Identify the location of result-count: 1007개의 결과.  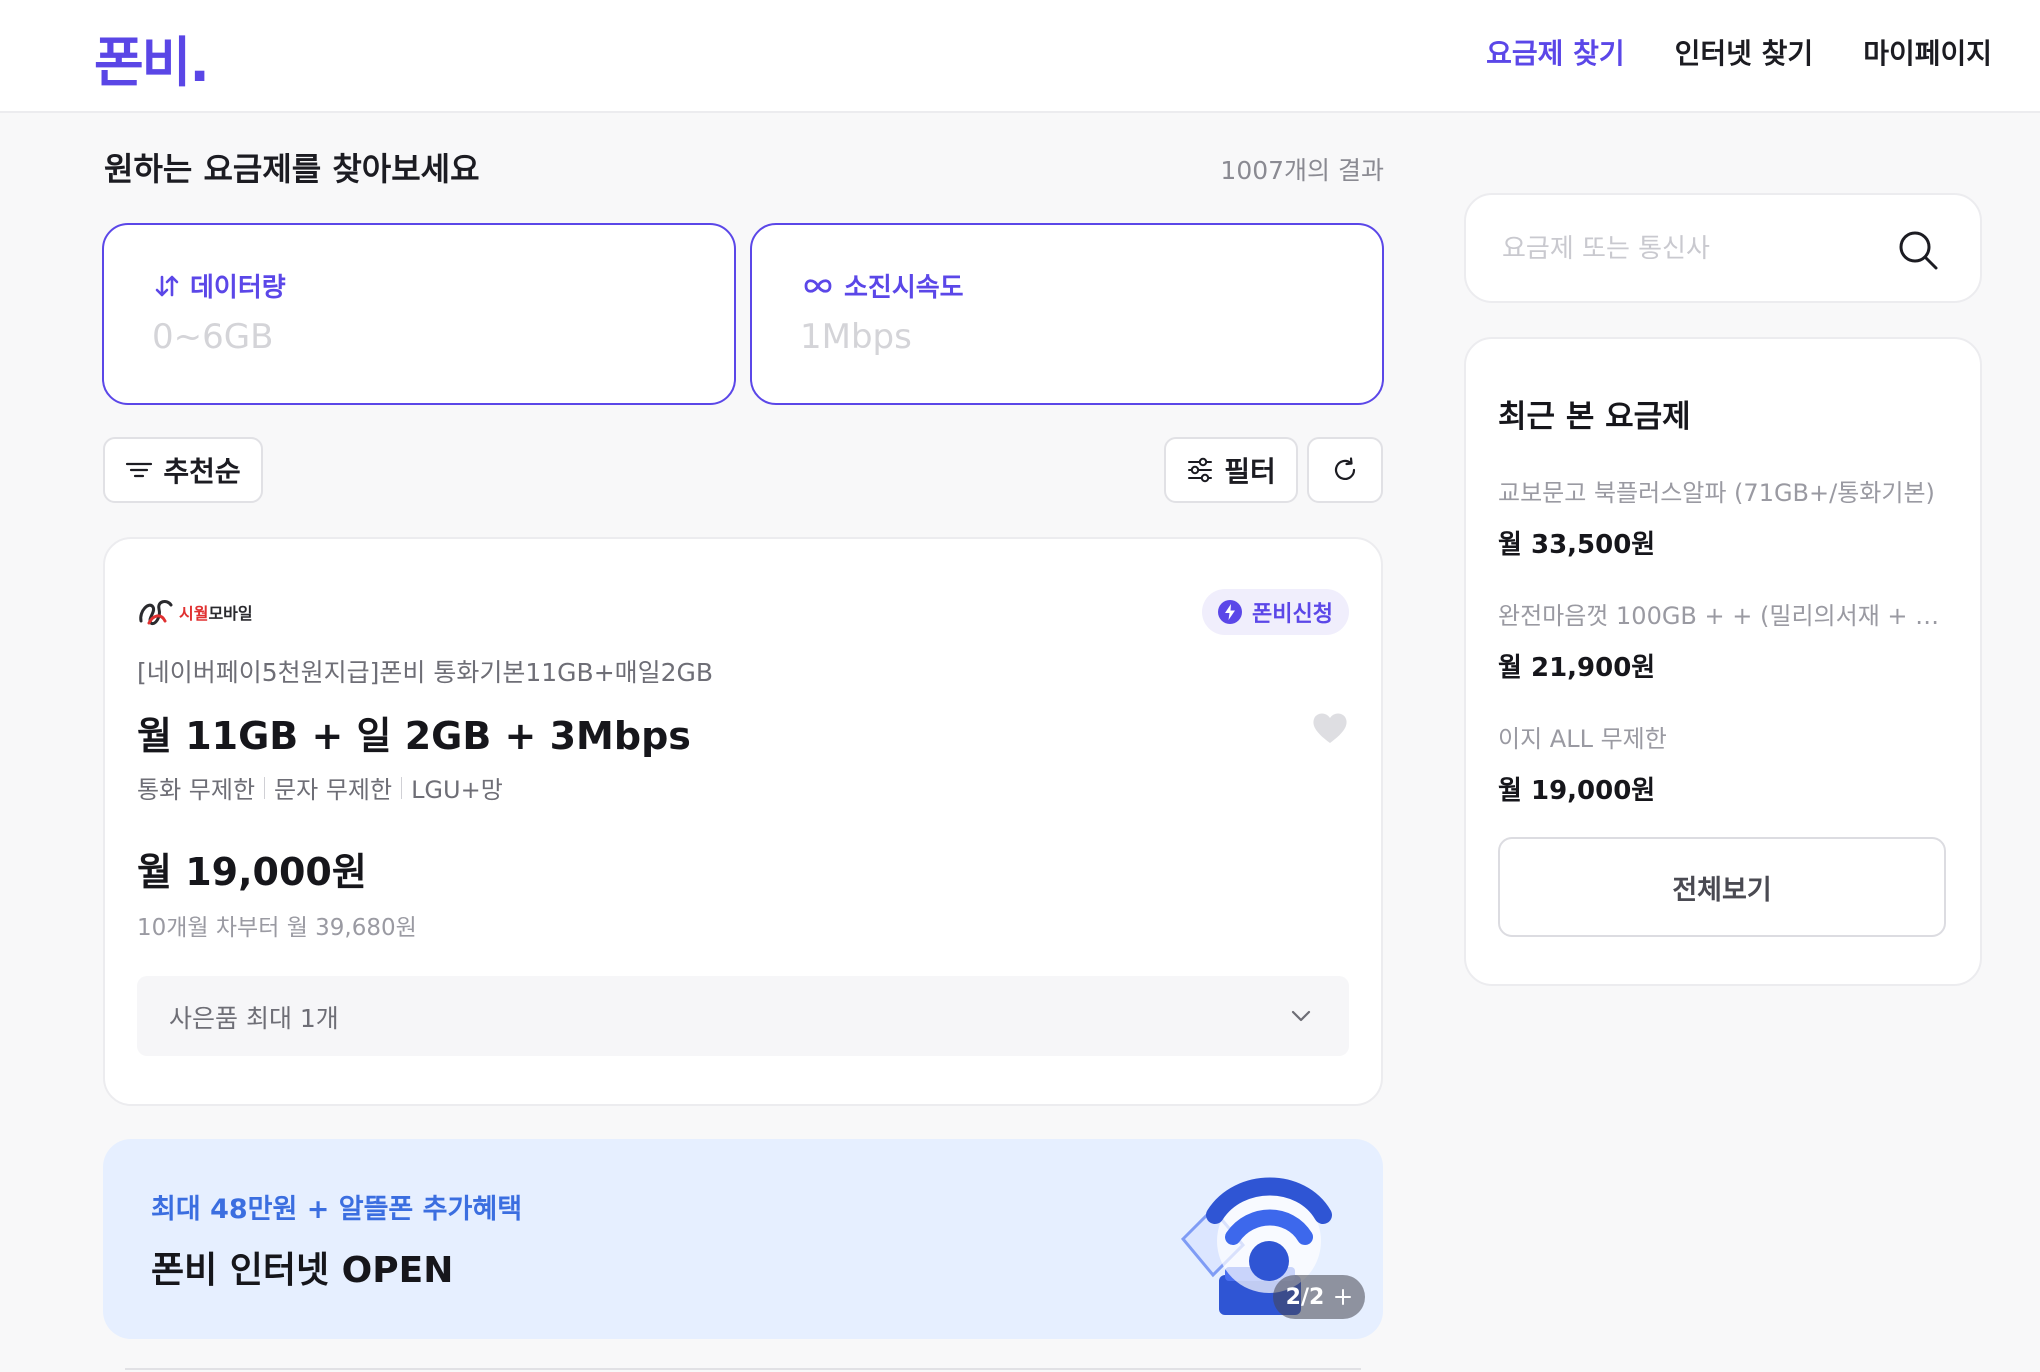
(1302, 170).